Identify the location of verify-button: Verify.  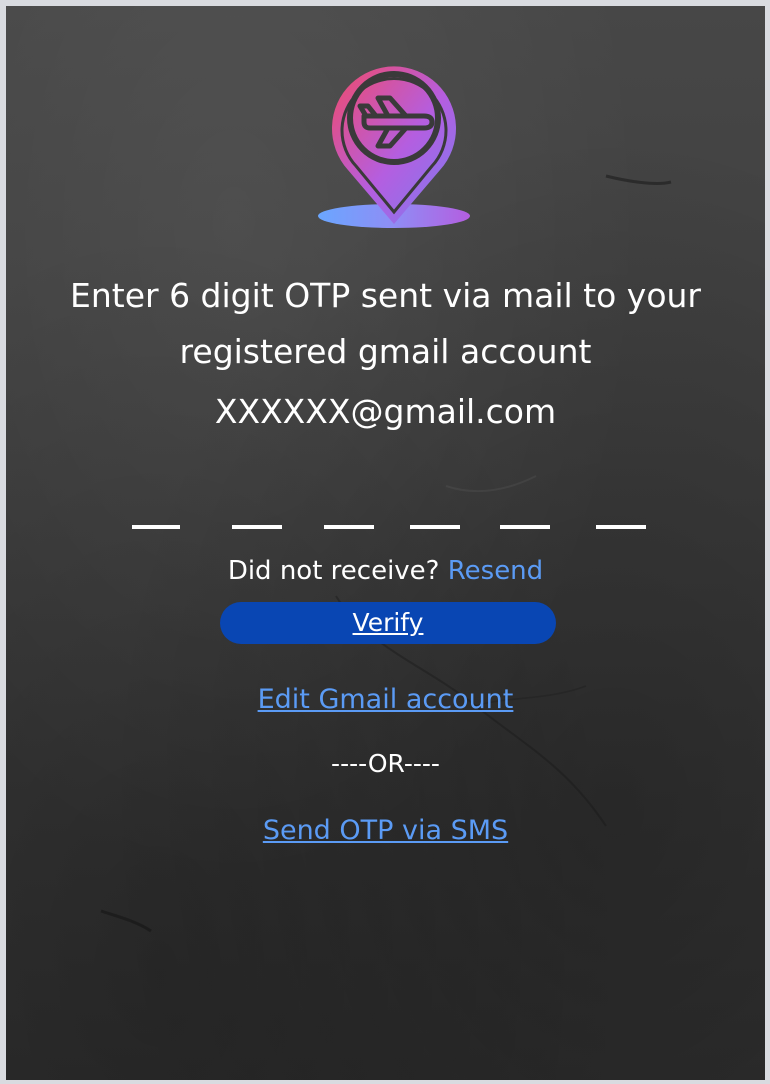
(388, 623).